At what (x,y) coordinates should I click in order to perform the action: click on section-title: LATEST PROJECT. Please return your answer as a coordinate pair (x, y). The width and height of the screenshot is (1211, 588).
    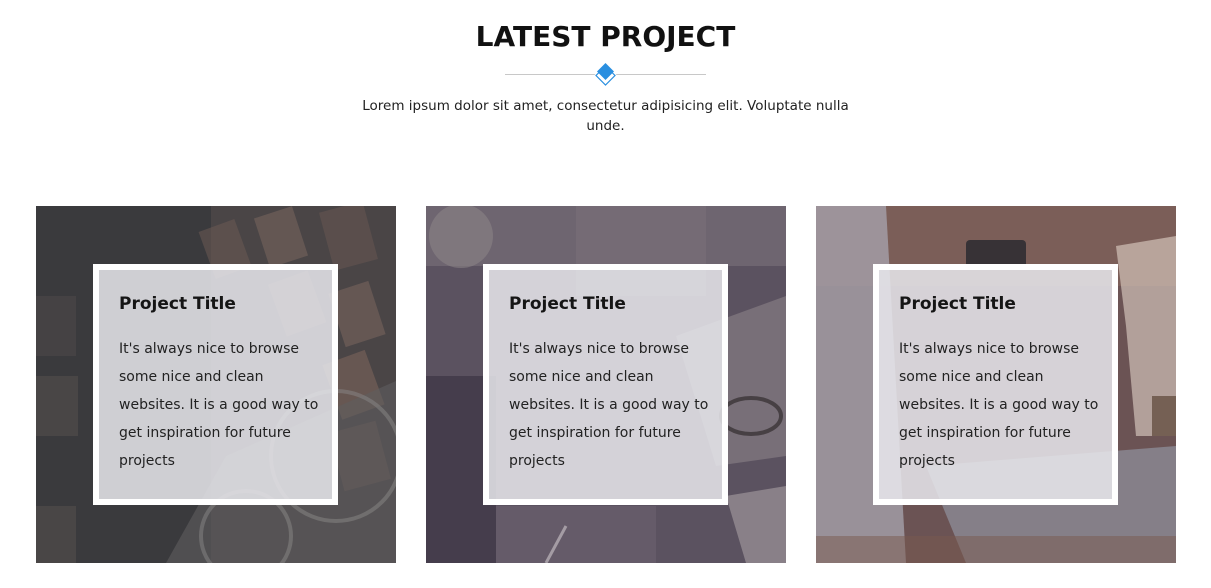
    Looking at the image, I should click on (605, 36).